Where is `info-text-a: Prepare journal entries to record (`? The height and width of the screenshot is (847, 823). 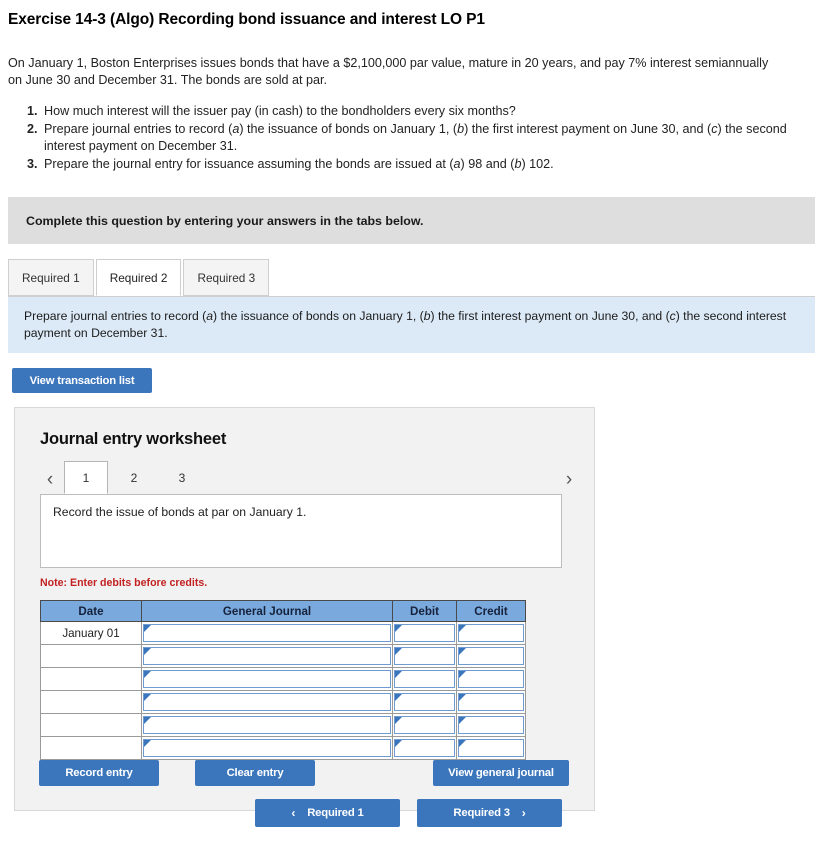 info-text-a: Prepare journal entries to record ( is located at coordinates (115, 316).